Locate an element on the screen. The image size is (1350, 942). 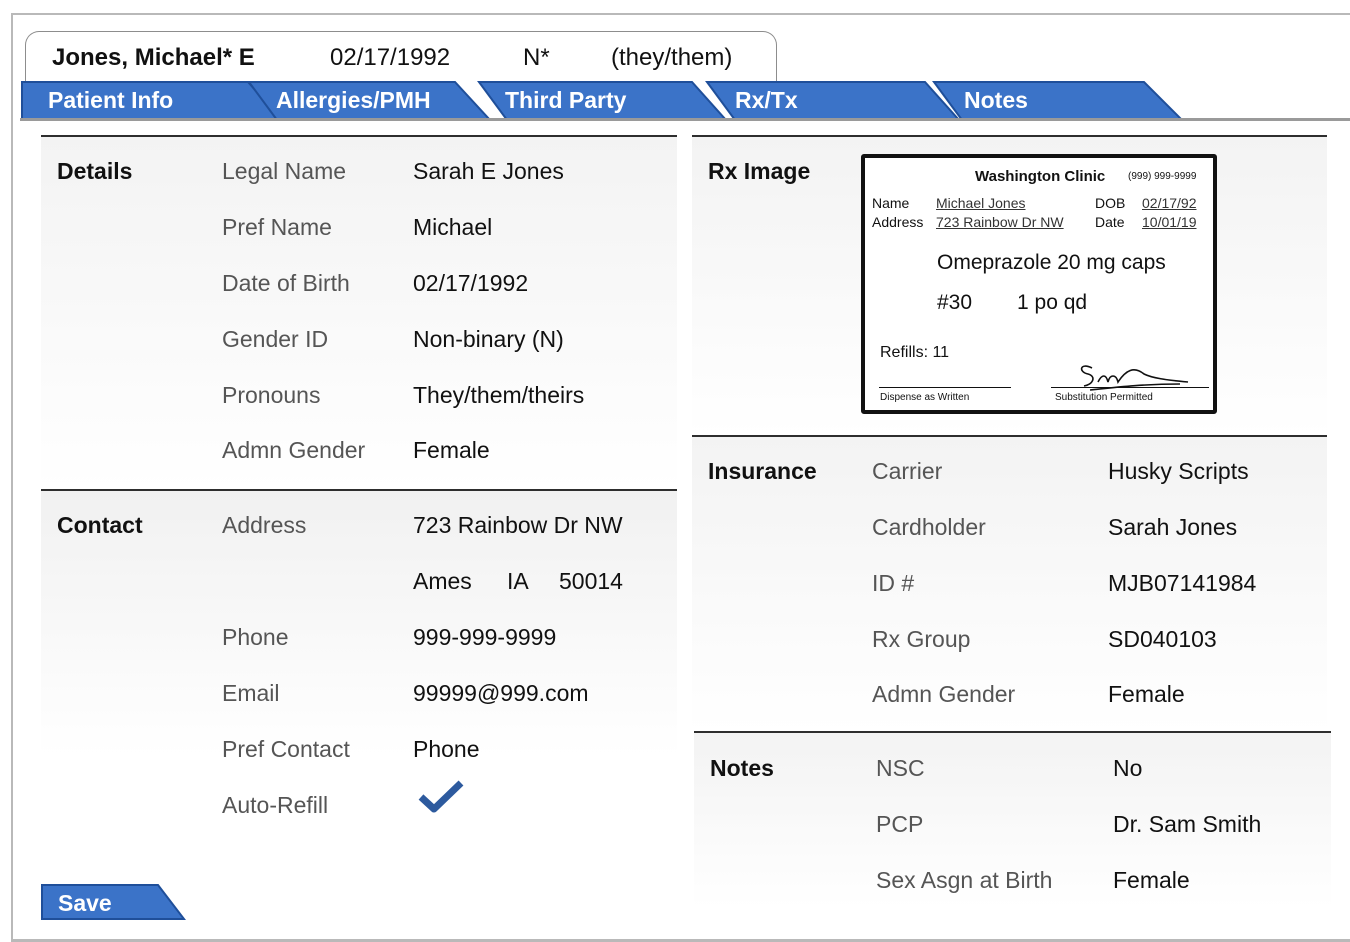
rx-date: 10/01/19 is located at coordinates (1169, 222).